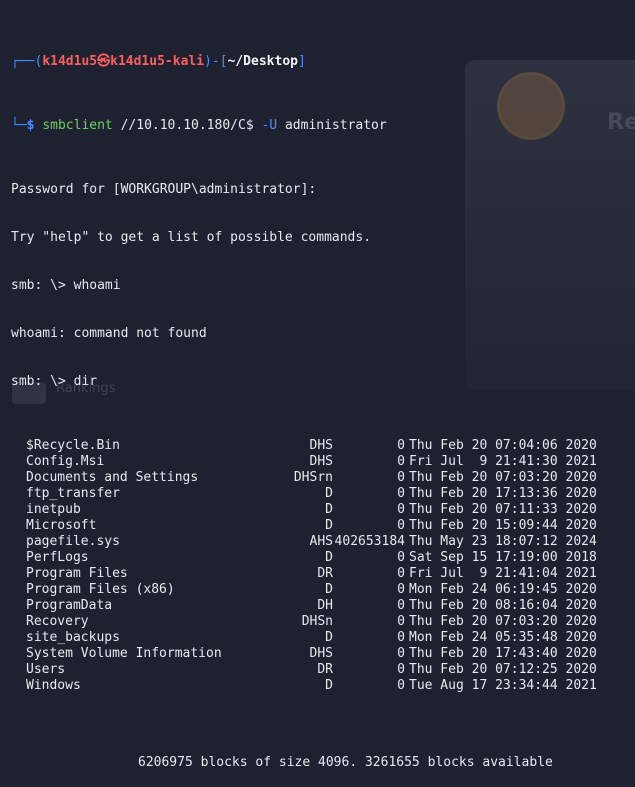 The width and height of the screenshot is (635, 787). What do you see at coordinates (323, 558) in the screenshot?
I see `listing-row: PerfLogs D 0 Sat Sep 15 17:19:00 2018` at bounding box center [323, 558].